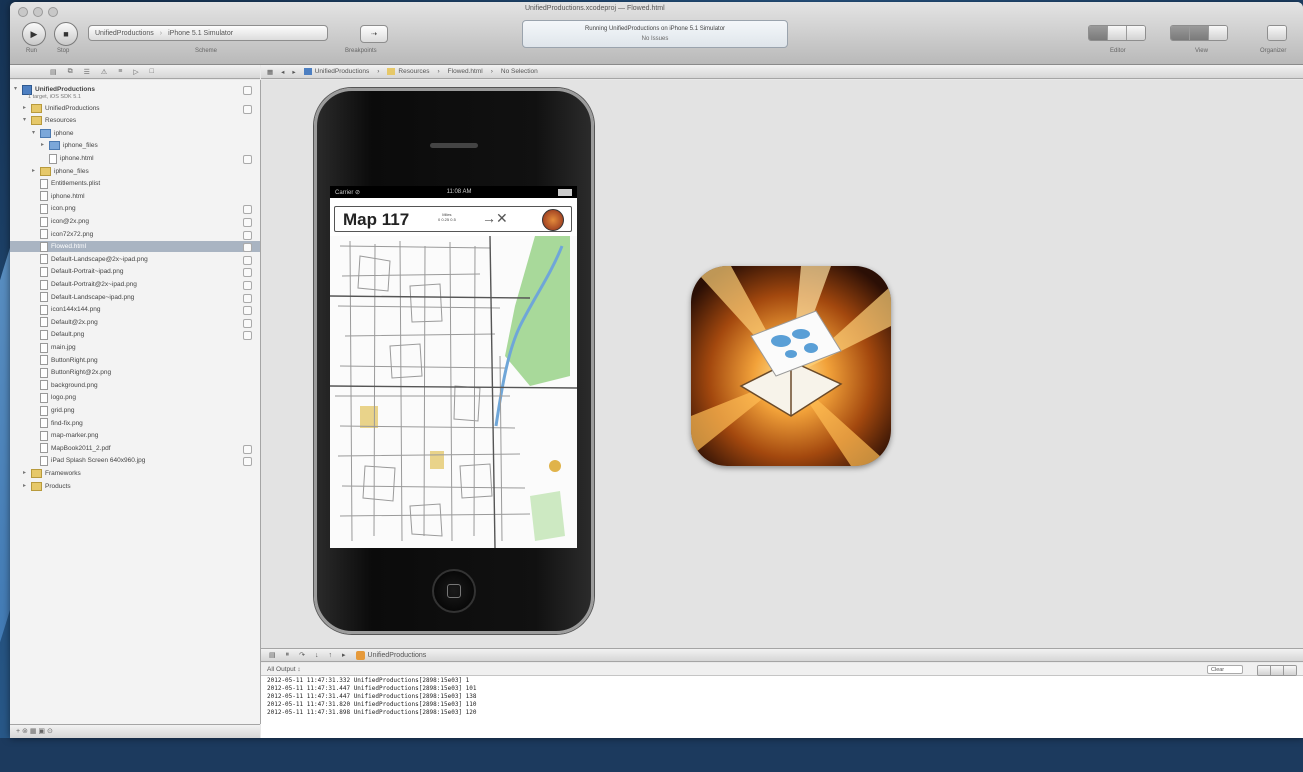 The width and height of the screenshot is (1303, 772). What do you see at coordinates (135, 247) in the screenshot?
I see `navigator-item: Flowed.html` at bounding box center [135, 247].